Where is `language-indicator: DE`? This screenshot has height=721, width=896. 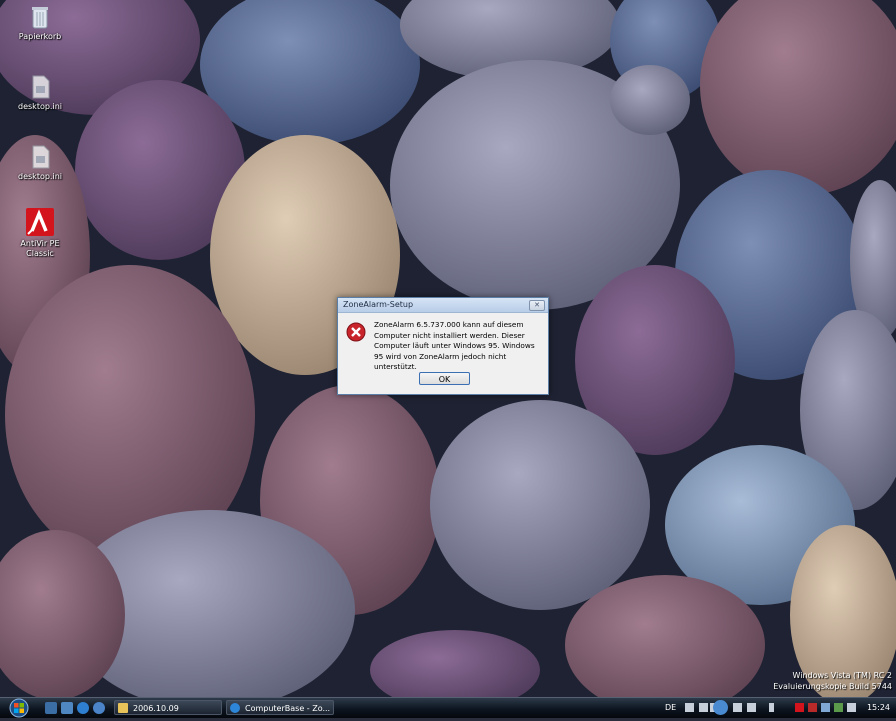
language-indicator: DE is located at coordinates (670, 707).